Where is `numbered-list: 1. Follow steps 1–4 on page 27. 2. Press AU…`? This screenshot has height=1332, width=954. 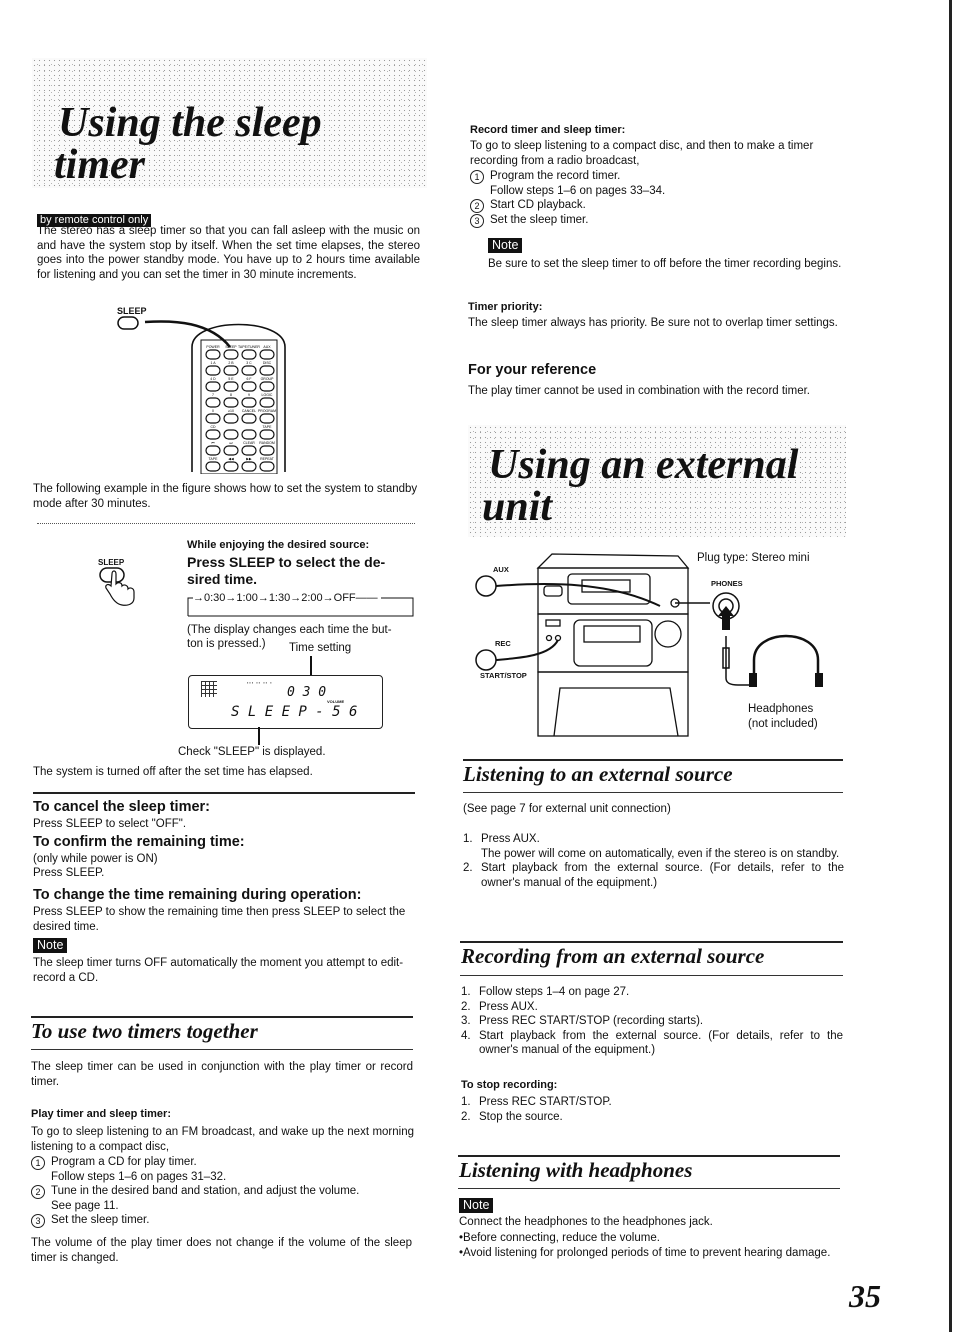
numbered-list: 1. Follow steps 1–4 on page 27. 2. Press AU… is located at coordinates (652, 1021).